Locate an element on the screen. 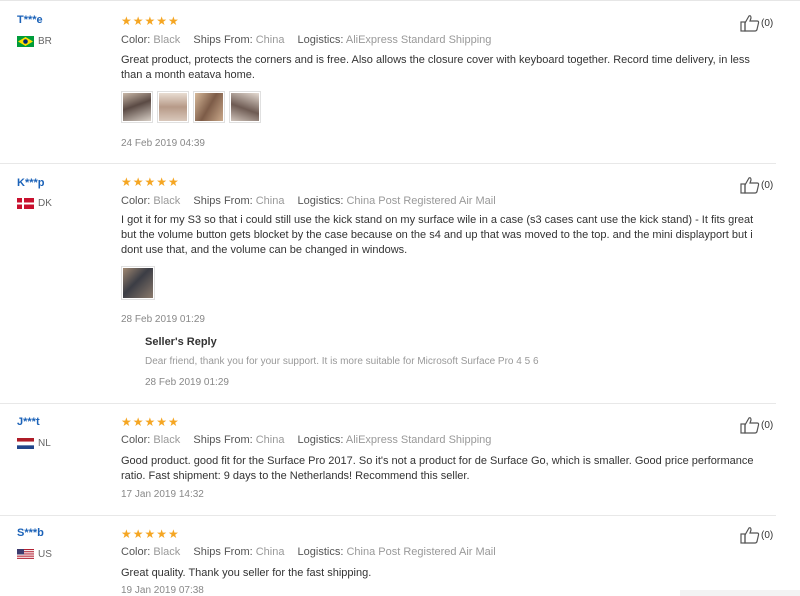 Image resolution: width=800 pixels, height=596 pixels. reviewer-name: K***p is located at coordinates (31, 183).